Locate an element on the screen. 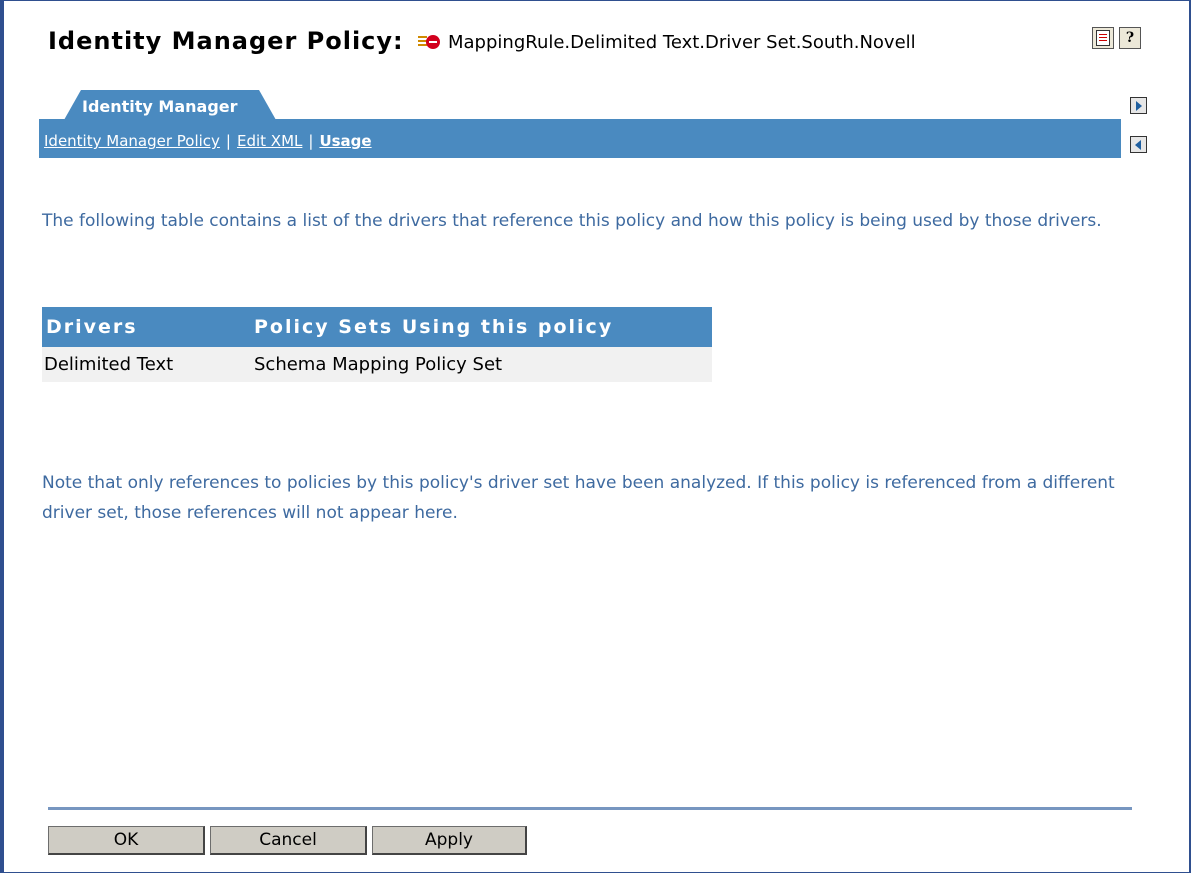 Image resolution: width=1191 pixels, height=873 pixels. help-glyph: ? is located at coordinates (1130, 38).